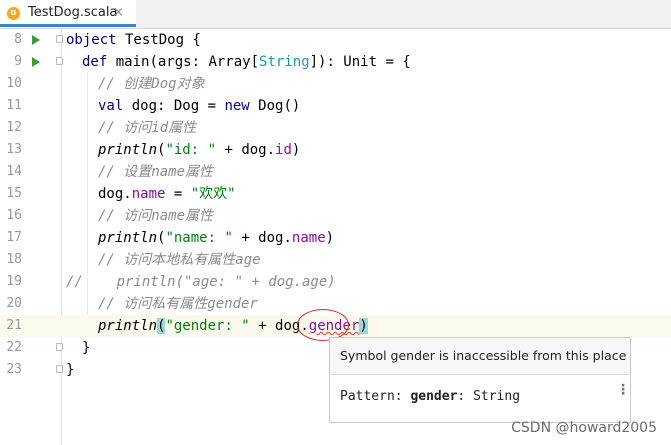  I want to click on tooltip-body: Pattern: gender: String ⋮, so click(480, 398).